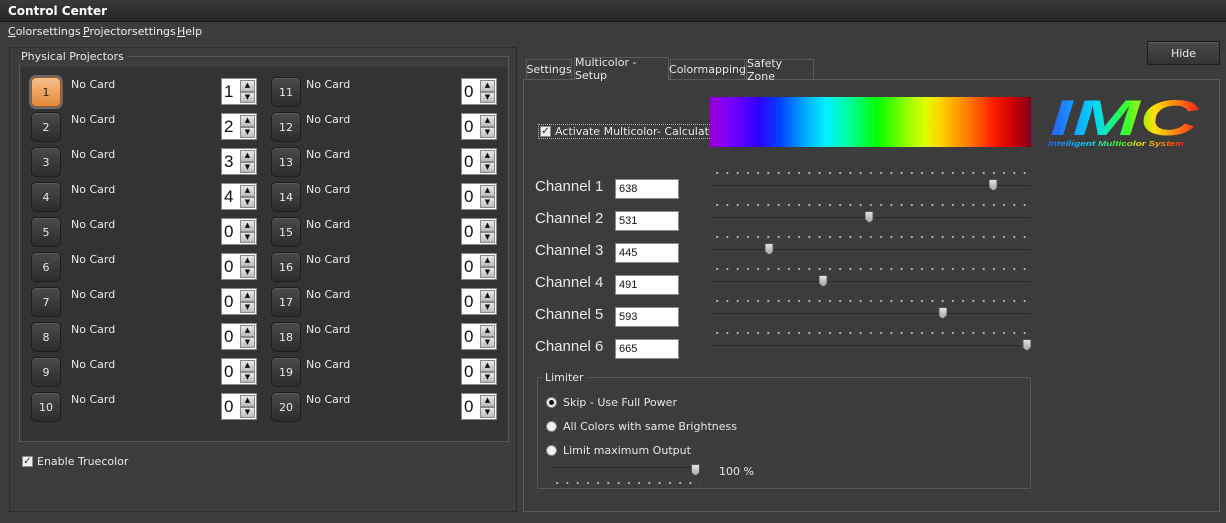 Image resolution: width=1226 pixels, height=523 pixels. What do you see at coordinates (286, 337) in the screenshot?
I see `projector-button-18: 18` at bounding box center [286, 337].